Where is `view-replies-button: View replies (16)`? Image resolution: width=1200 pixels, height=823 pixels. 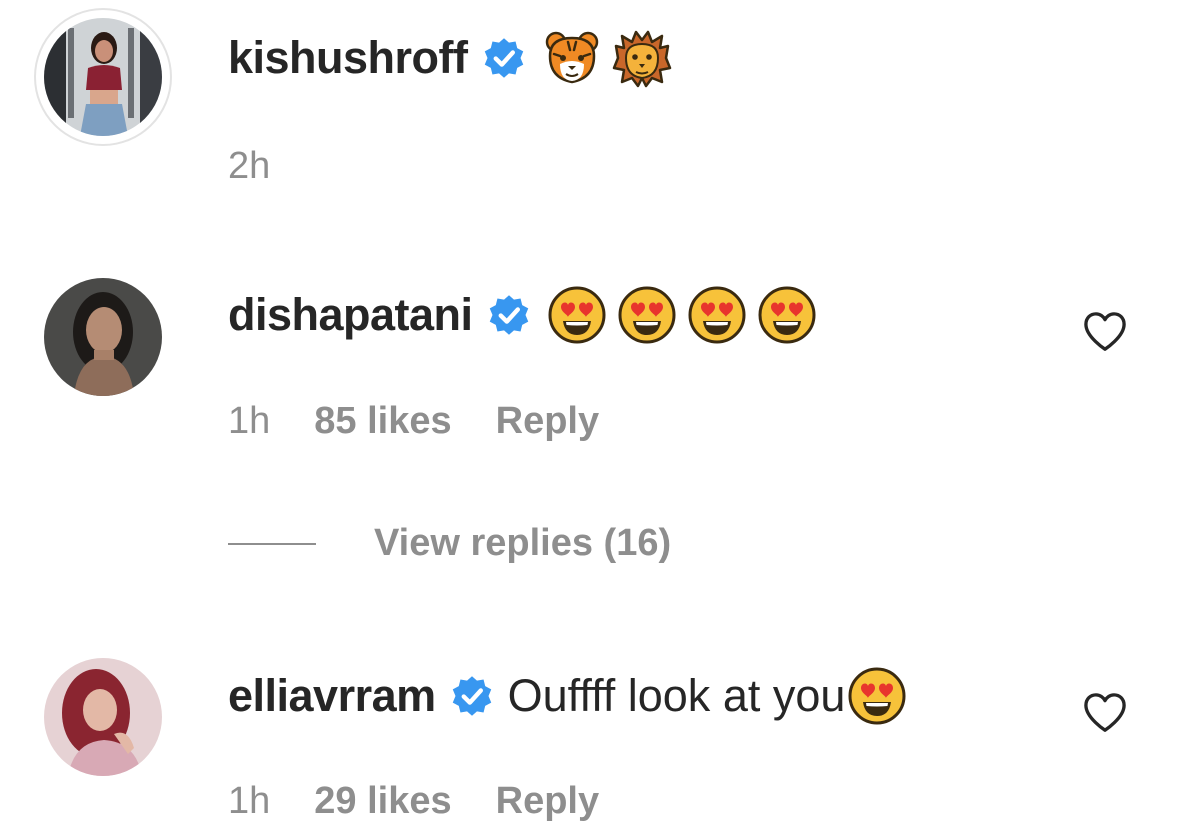 view-replies-button: View replies (16) is located at coordinates (449, 543).